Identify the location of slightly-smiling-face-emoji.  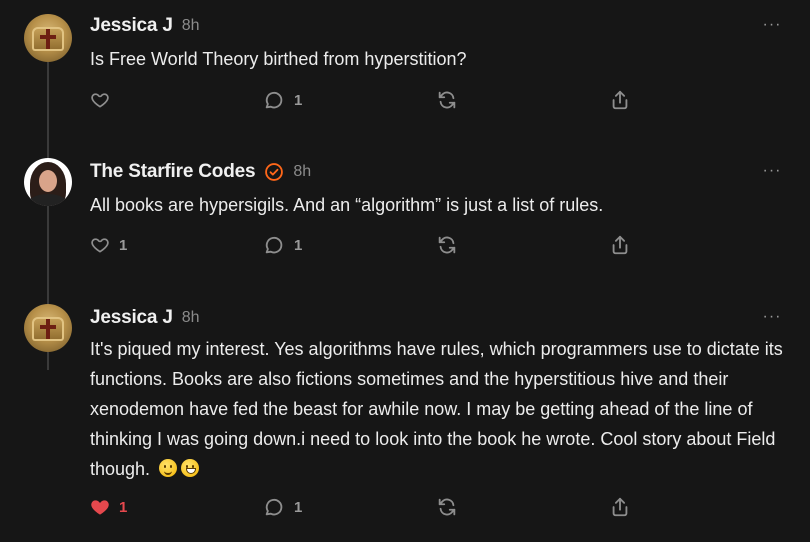
(168, 468).